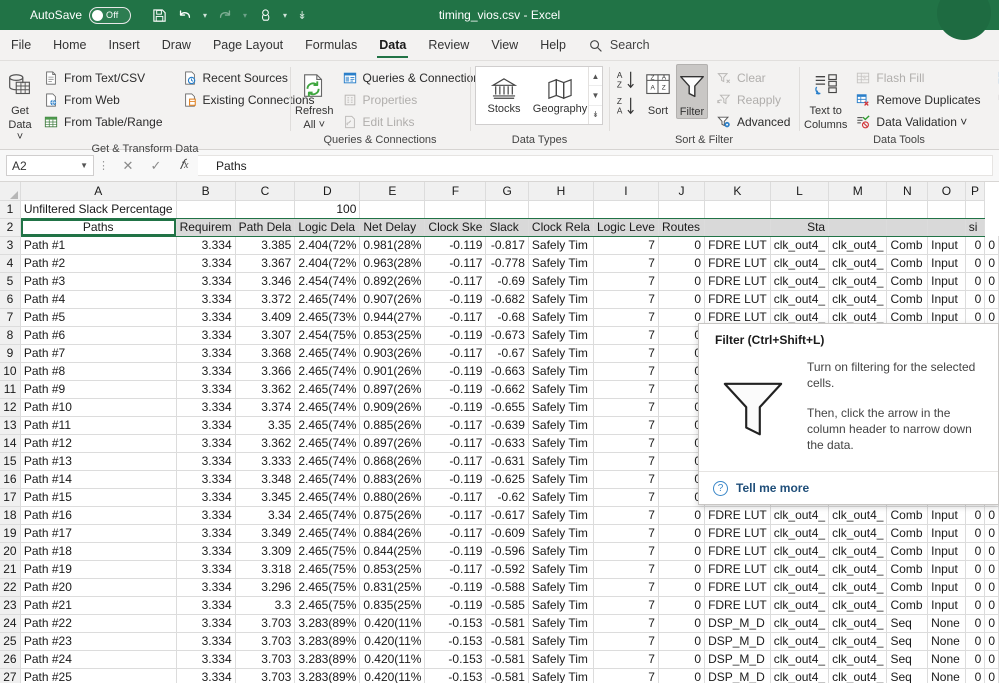 The image size is (999, 698). What do you see at coordinates (507, 371) in the screenshot?
I see `cell: -0.663` at bounding box center [507, 371].